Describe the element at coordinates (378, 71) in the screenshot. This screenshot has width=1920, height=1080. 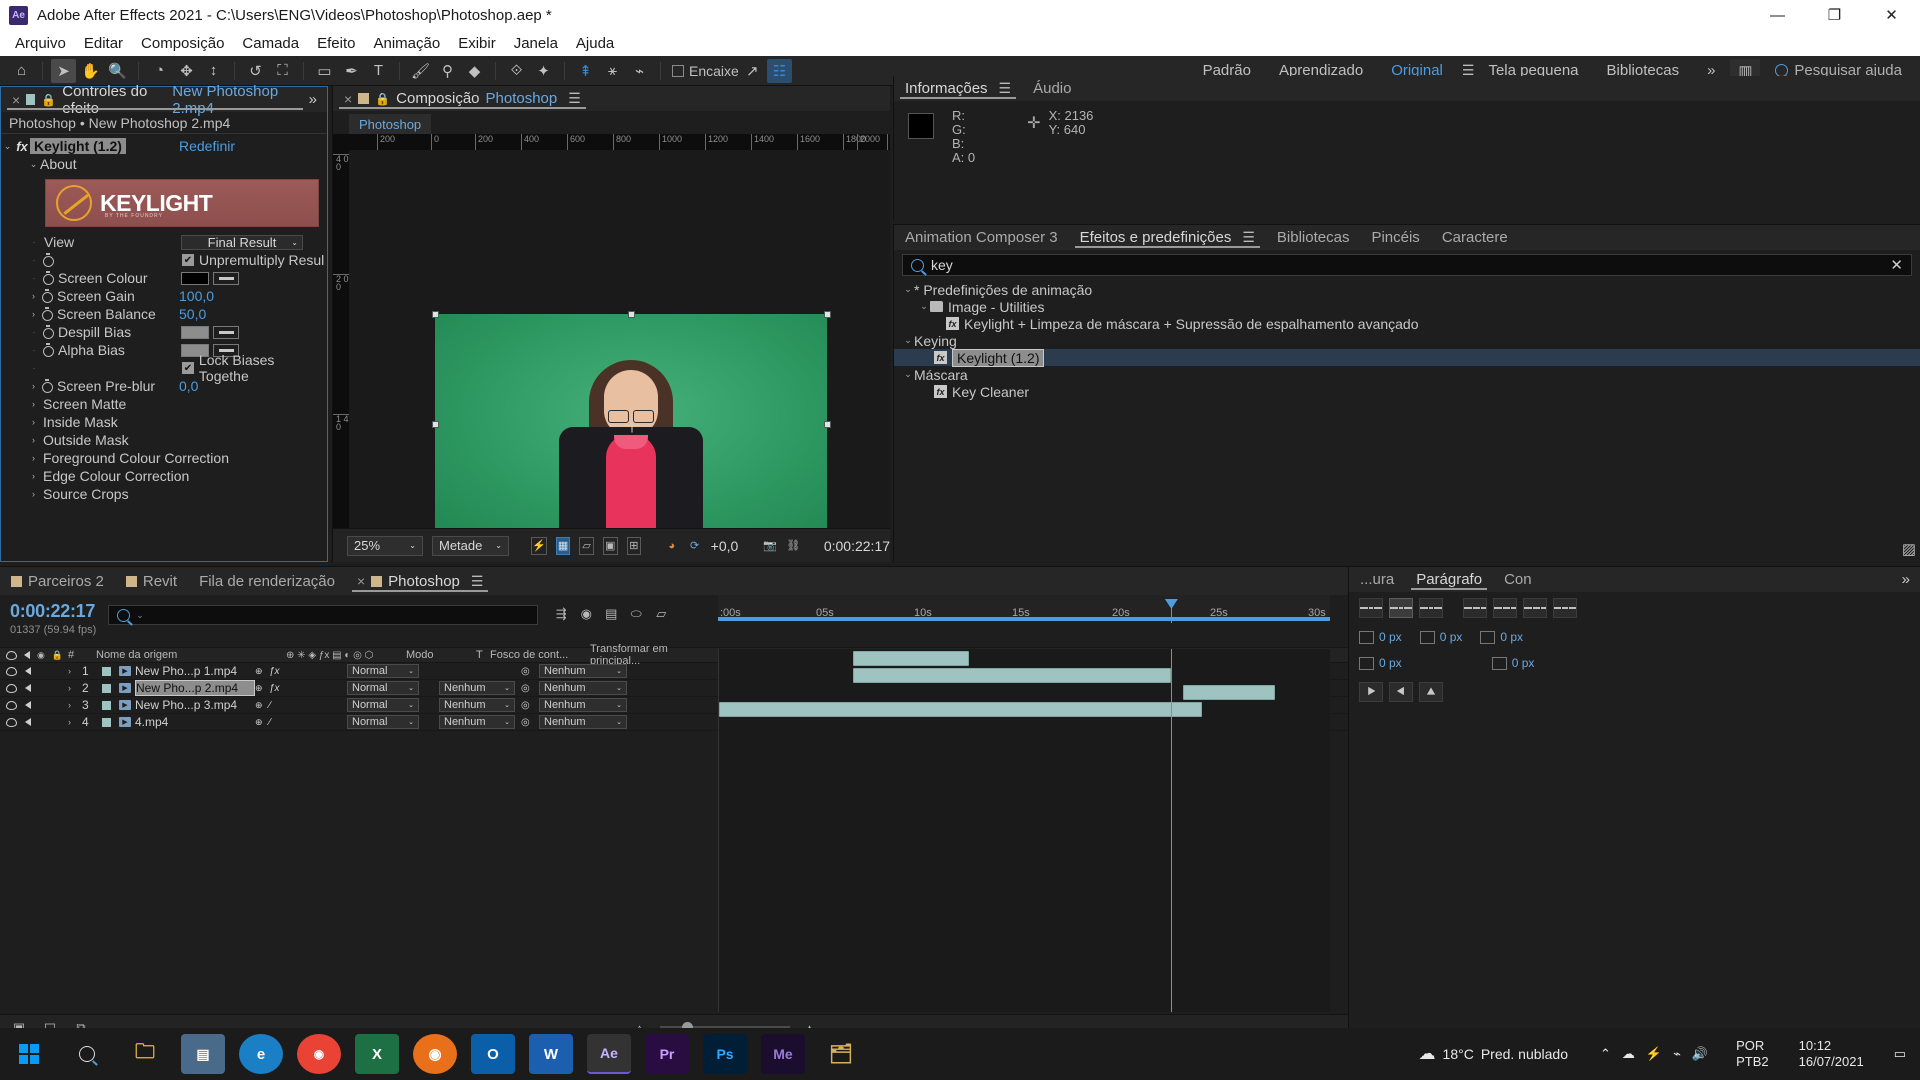
I see `text-tool-icon: T` at that location.